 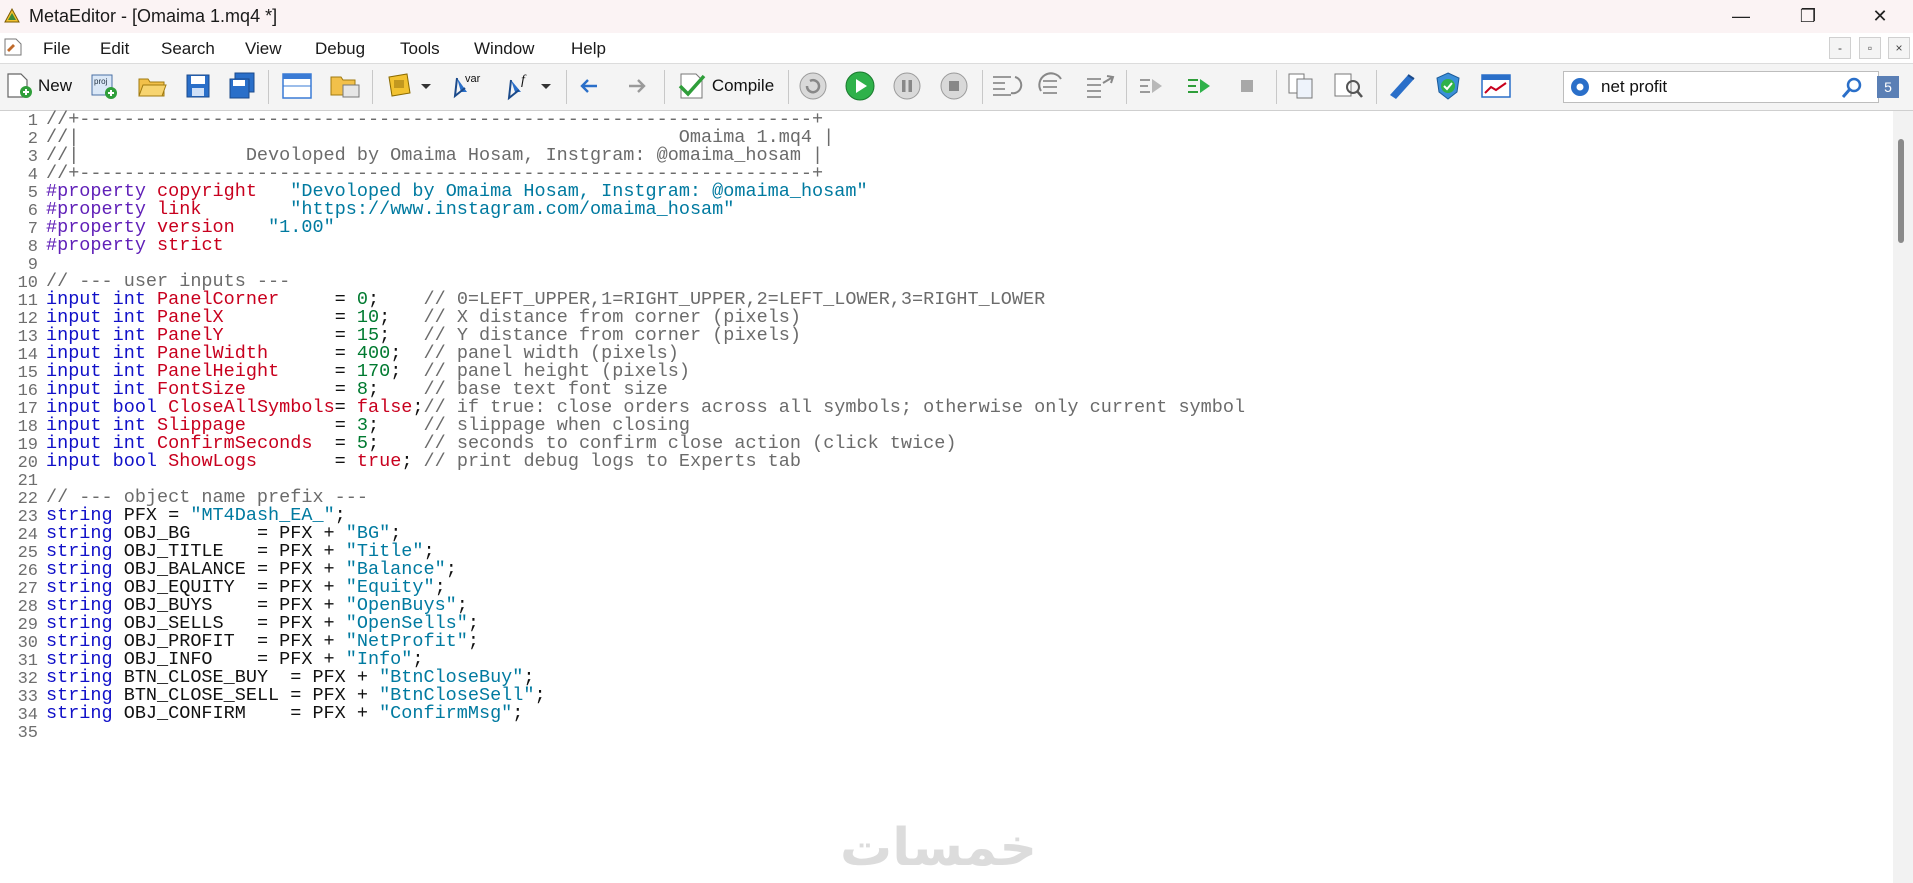 What do you see at coordinates (1808, 16) in the screenshot?
I see `maximize-button: ❐` at bounding box center [1808, 16].